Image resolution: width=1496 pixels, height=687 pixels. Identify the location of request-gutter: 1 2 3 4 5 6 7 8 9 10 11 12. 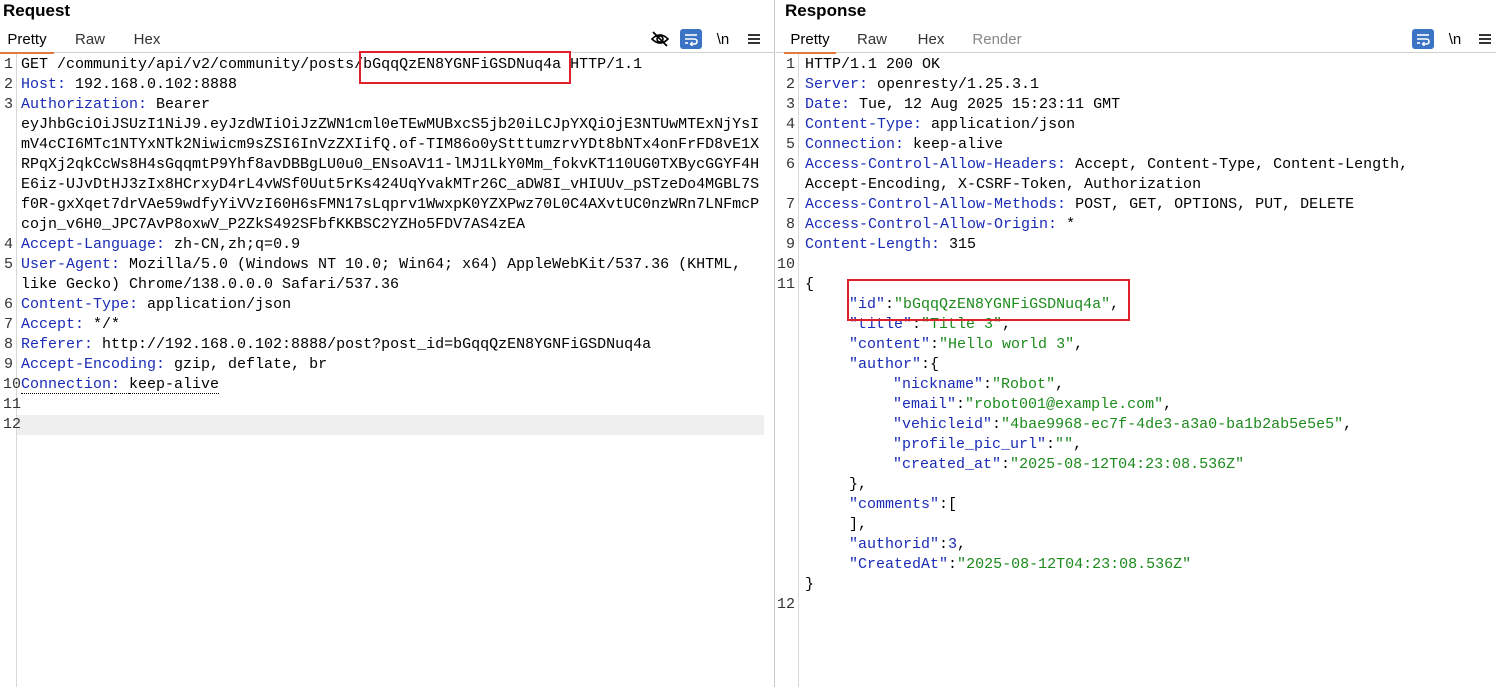
(10, 370).